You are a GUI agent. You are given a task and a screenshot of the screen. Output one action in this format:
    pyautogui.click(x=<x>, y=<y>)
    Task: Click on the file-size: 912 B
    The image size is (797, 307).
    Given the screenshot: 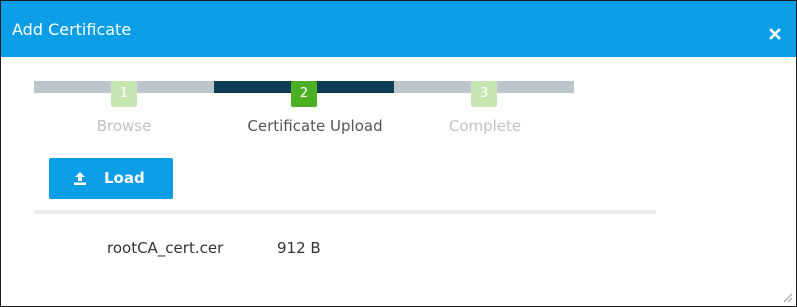 What is the action you would take?
    pyautogui.click(x=299, y=248)
    